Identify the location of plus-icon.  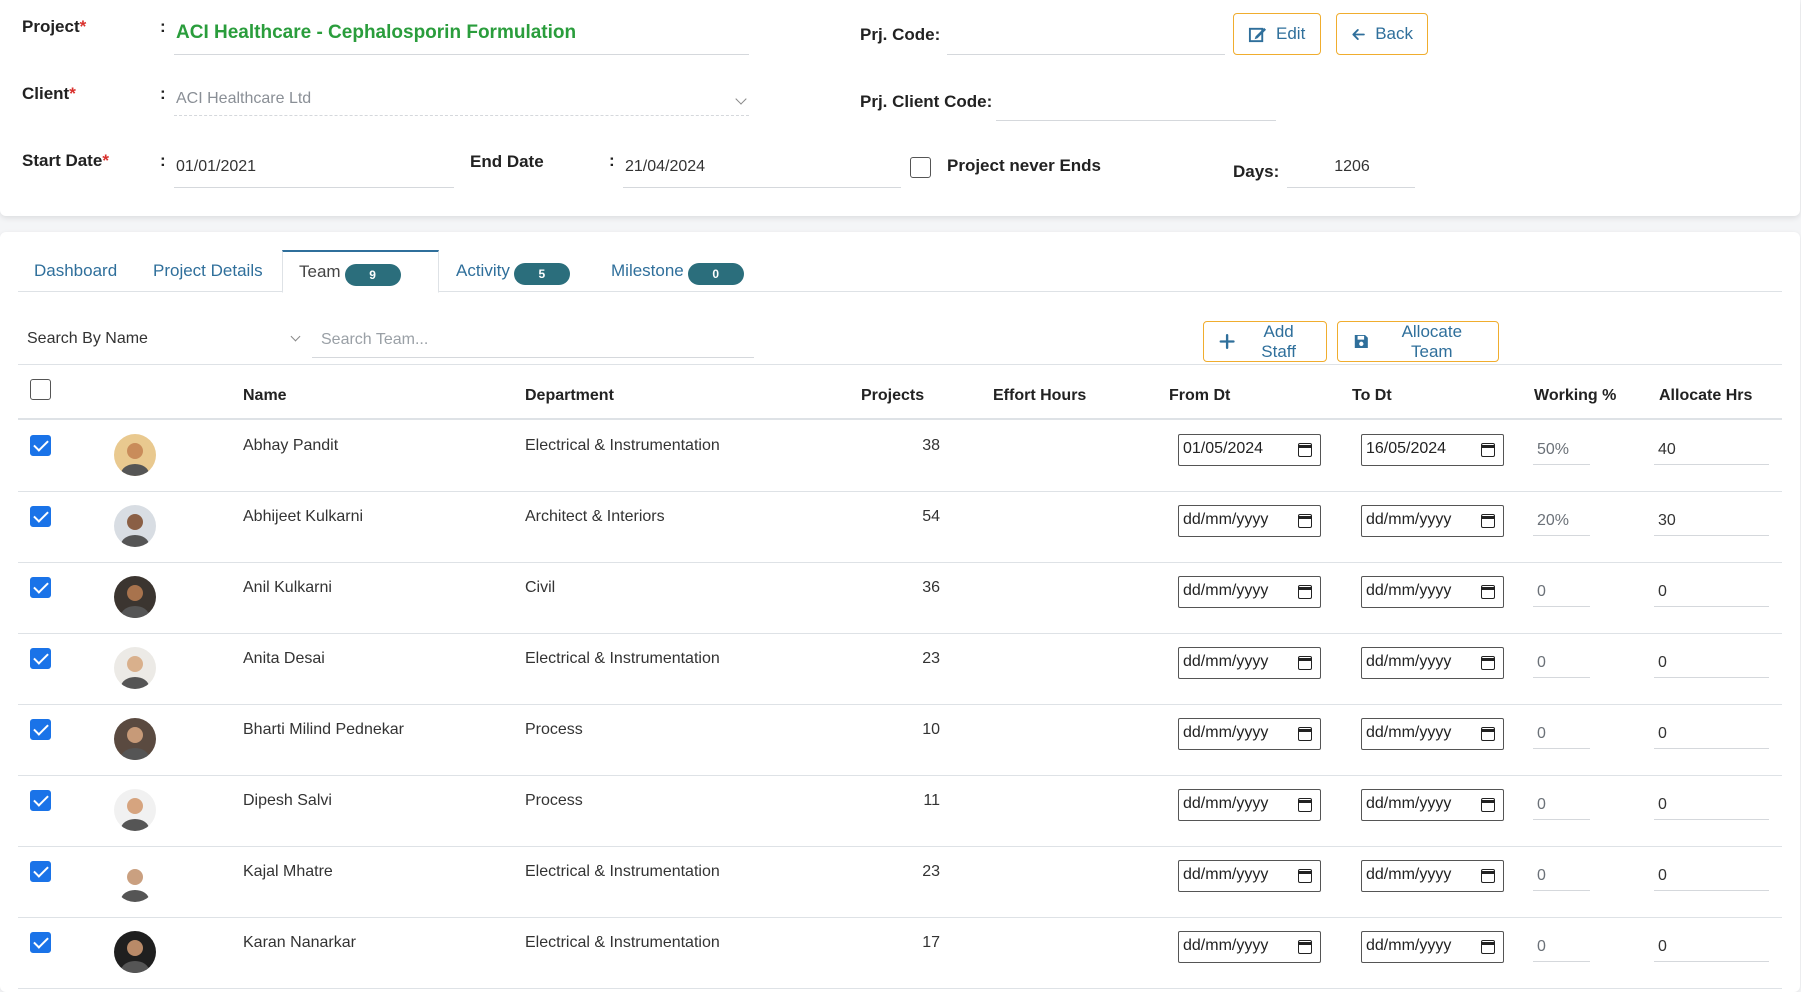
(1227, 341).